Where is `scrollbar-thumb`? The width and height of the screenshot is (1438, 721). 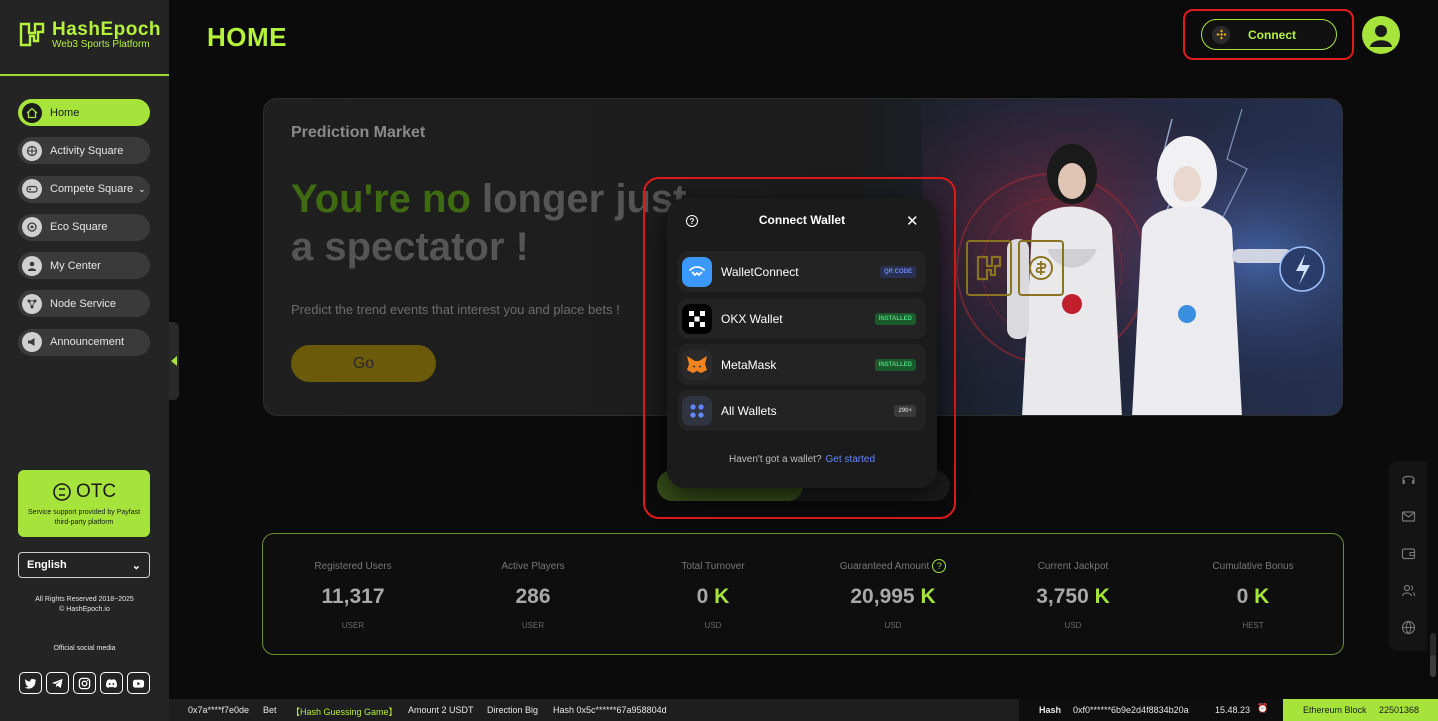
scrollbar-thumb is located at coordinates (1433, 666).